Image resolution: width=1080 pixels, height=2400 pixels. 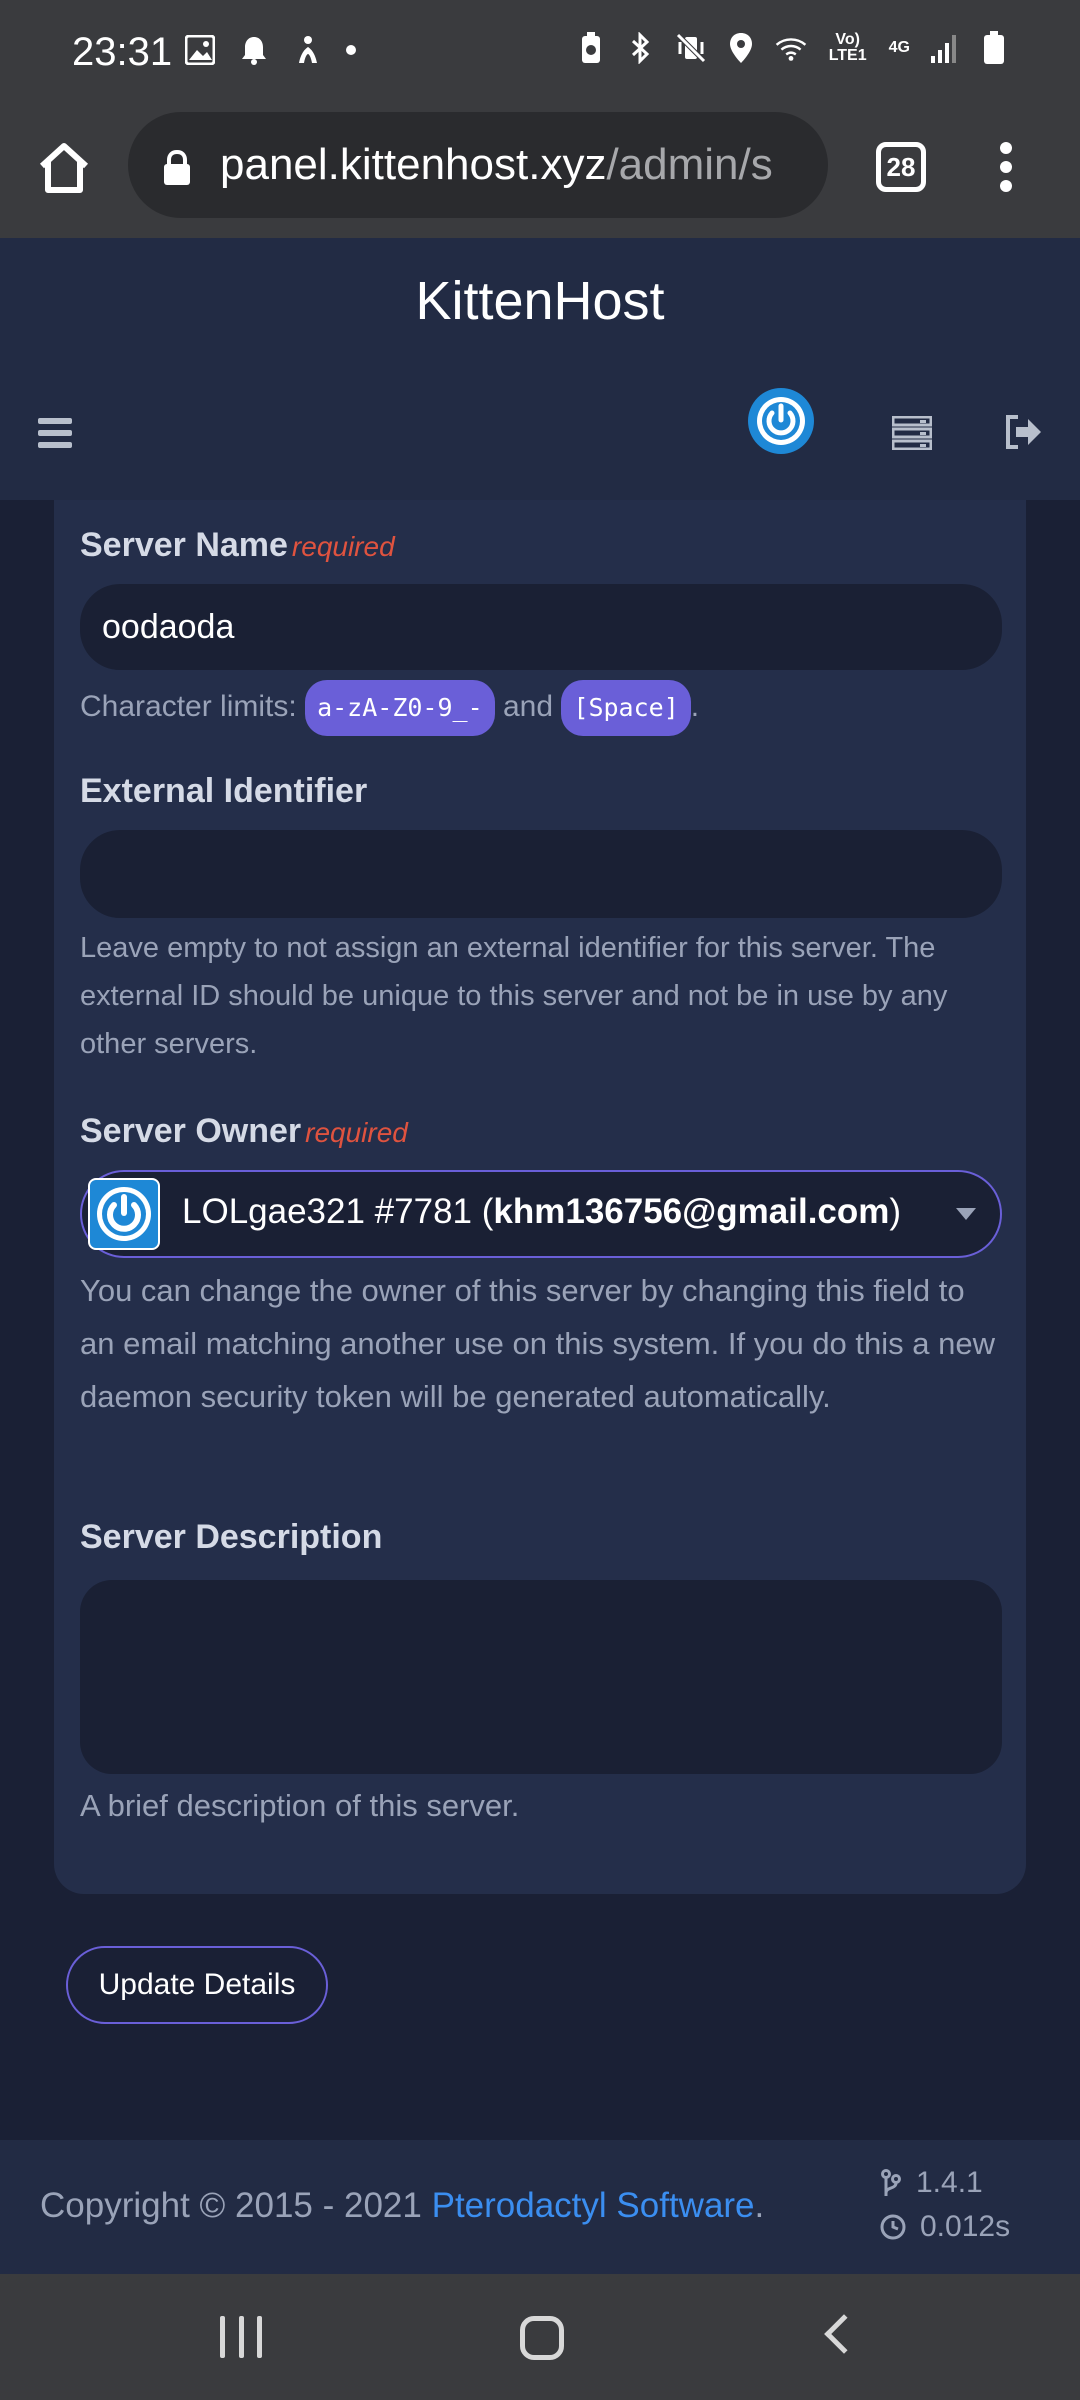 I want to click on server-owner-select: LOLgae321 #7781 (khm136756@gmail.com), so click(x=541, y=1214).